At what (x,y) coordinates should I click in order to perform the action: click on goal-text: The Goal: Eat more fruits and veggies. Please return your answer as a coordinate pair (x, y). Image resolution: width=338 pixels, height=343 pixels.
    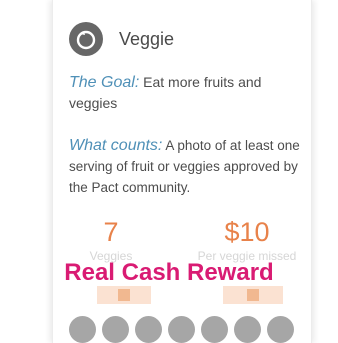
    Looking at the image, I should click on (185, 93).